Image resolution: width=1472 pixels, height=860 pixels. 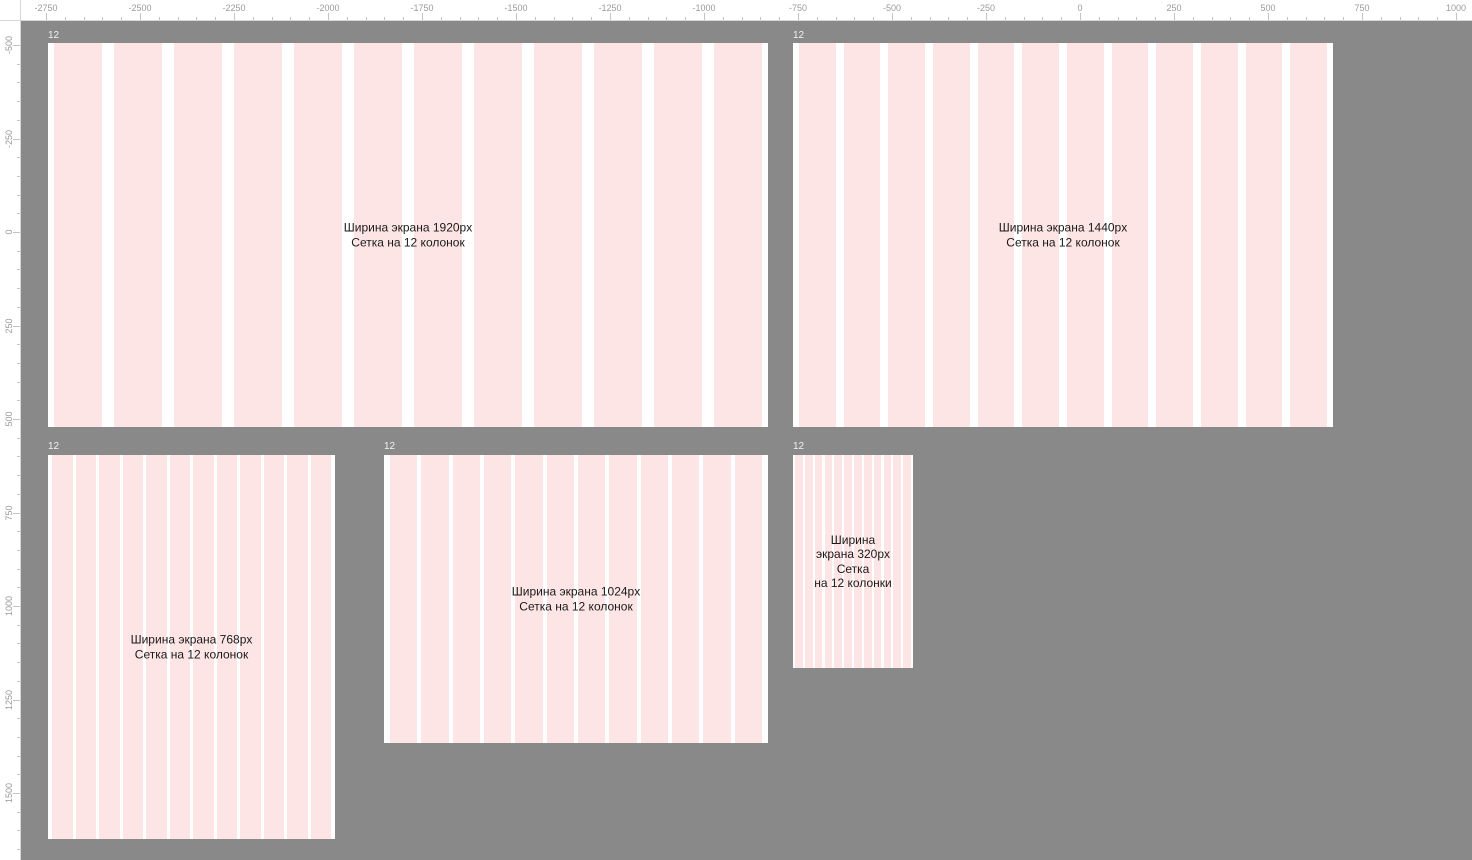 What do you see at coordinates (798, 8) in the screenshot?
I see `ruler-label: -750` at bounding box center [798, 8].